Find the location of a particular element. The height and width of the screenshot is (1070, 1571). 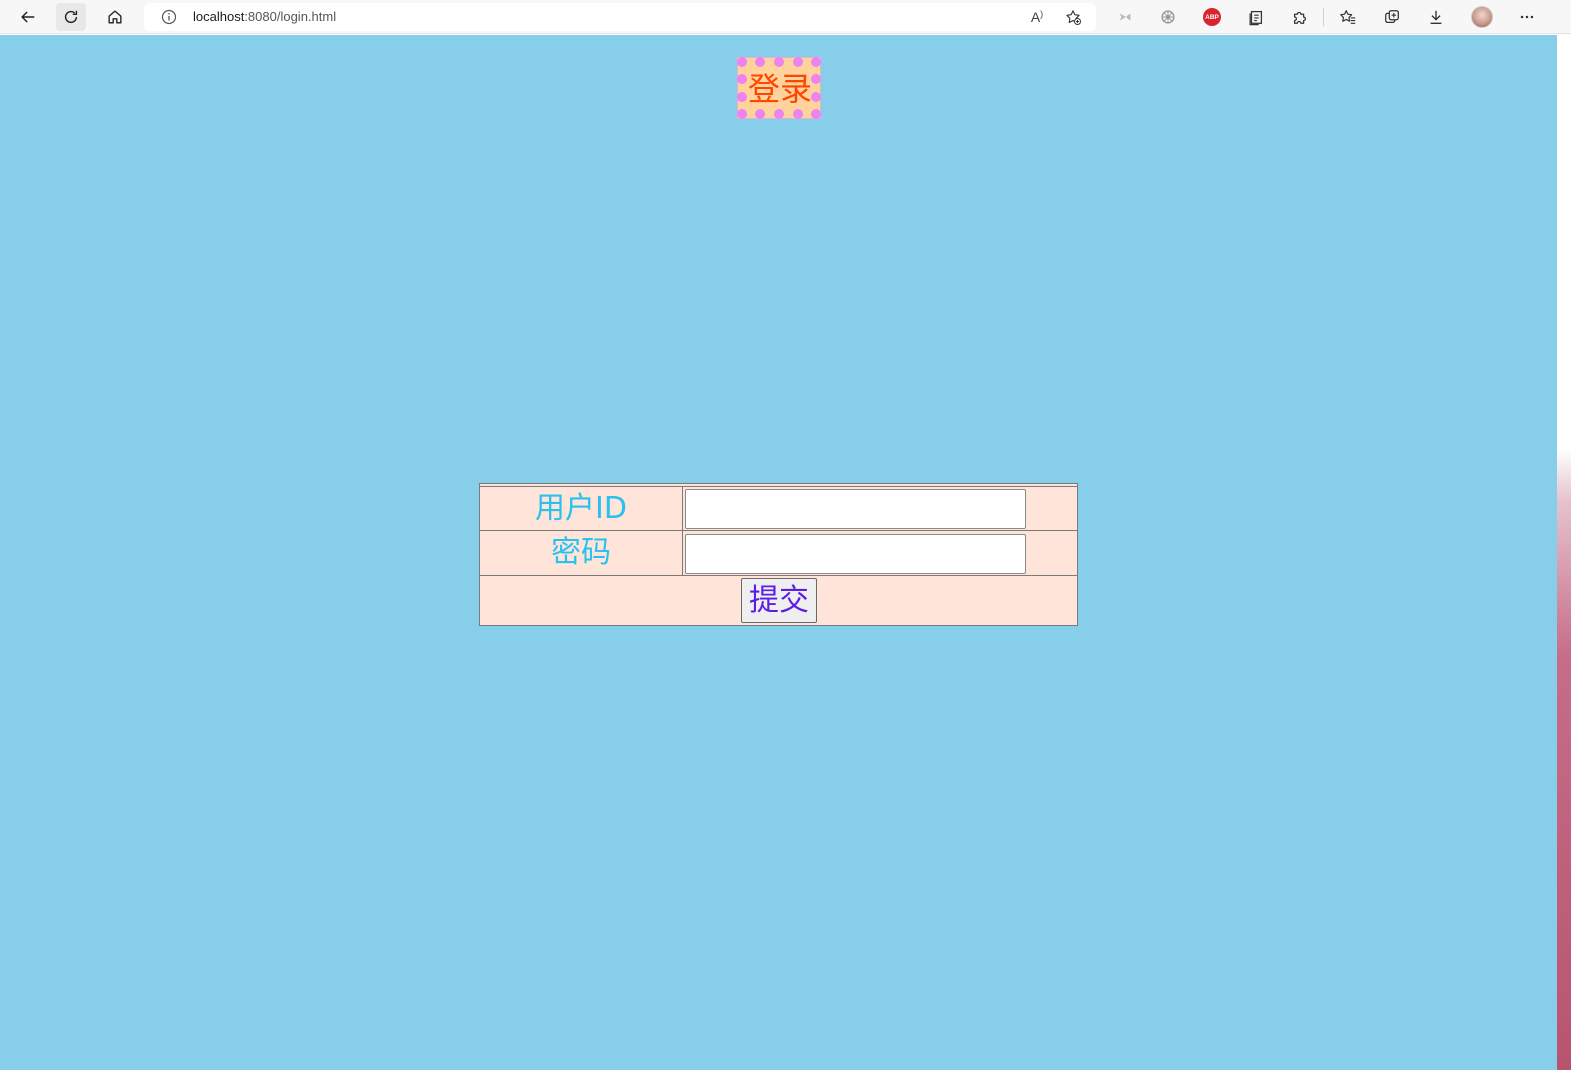

more-dots-icon is located at coordinates (1527, 17).